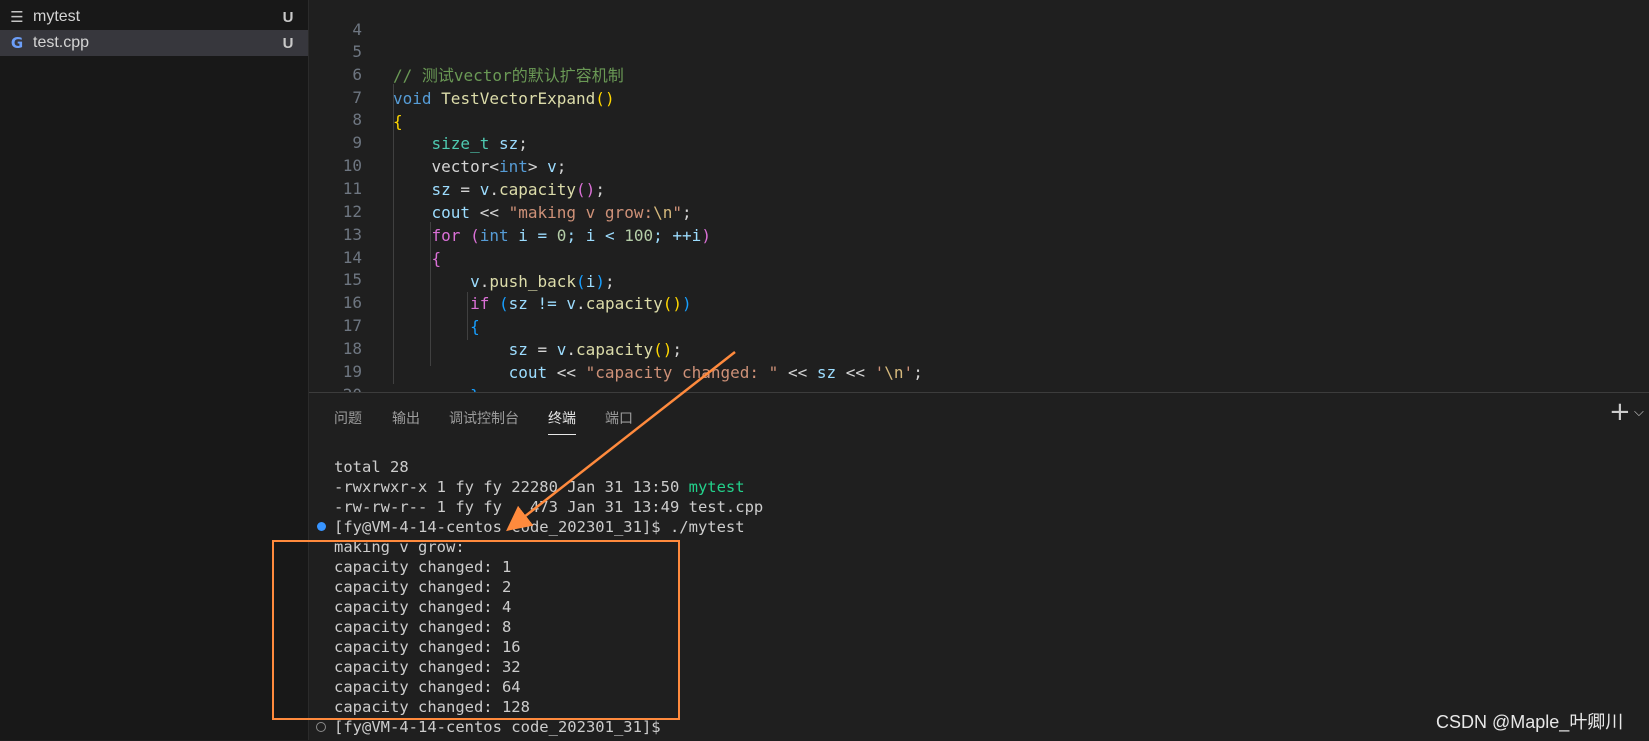 Image resolution: width=1649 pixels, height=741 pixels. What do you see at coordinates (154, 43) in the screenshot?
I see `explorer-item-test-cpp: G test.cpp U` at bounding box center [154, 43].